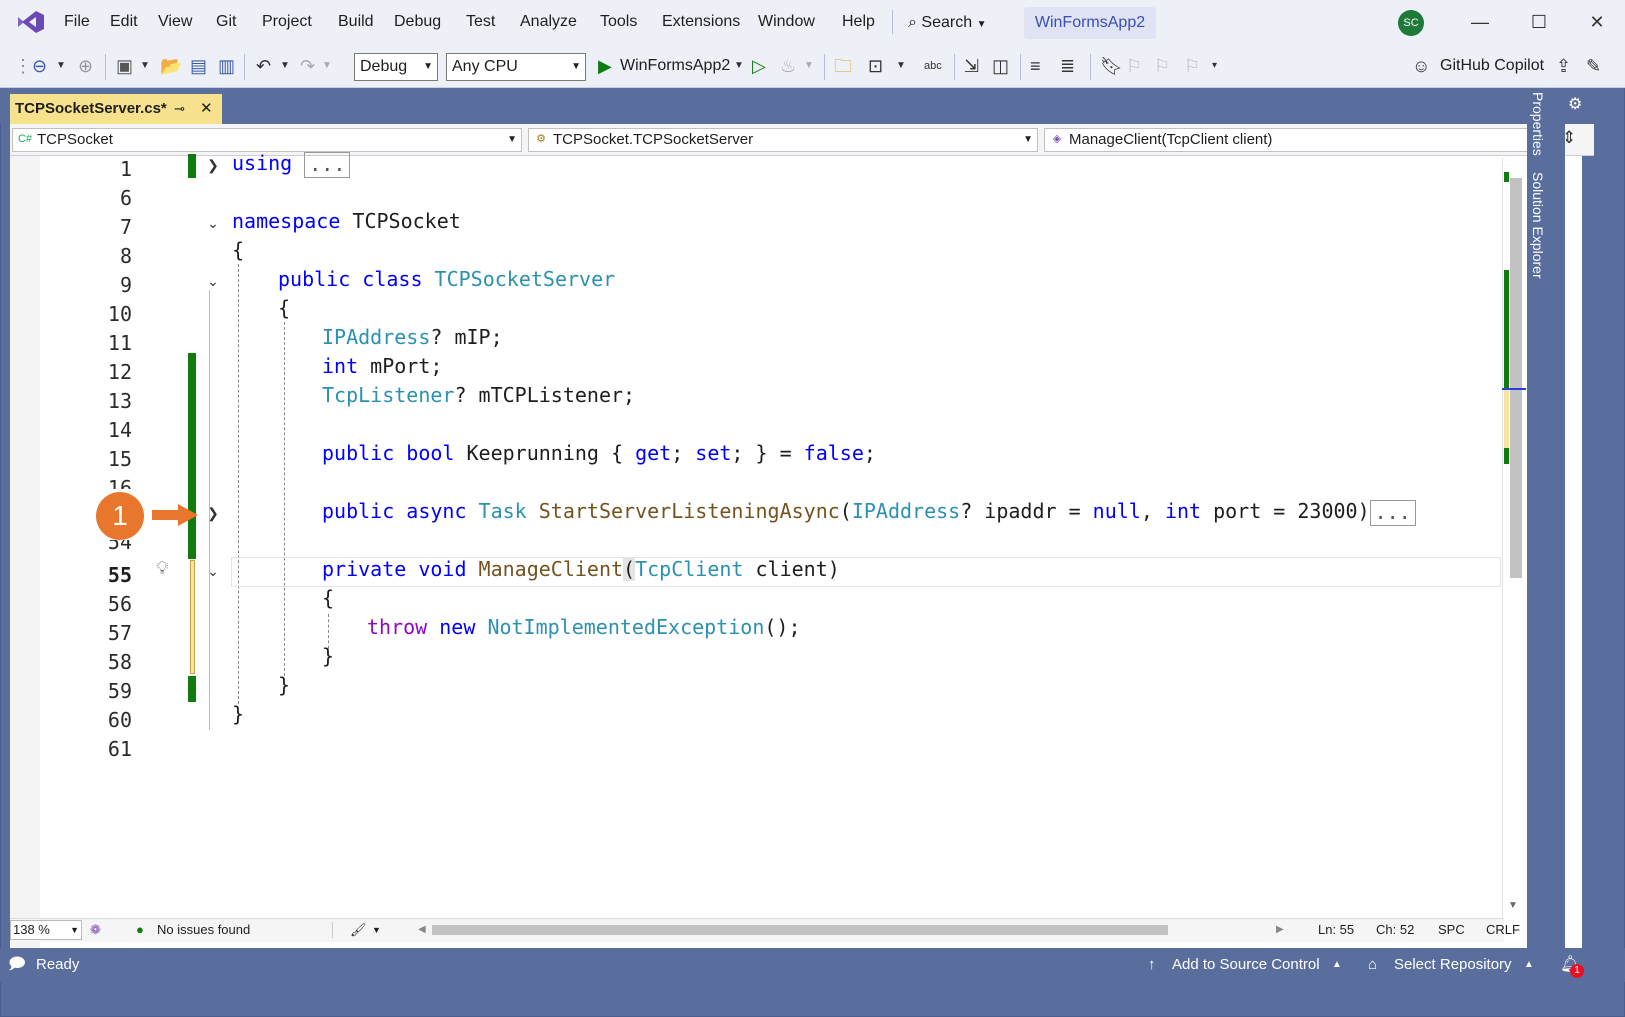 This screenshot has width=1625, height=1017. What do you see at coordinates (701, 22) in the screenshot?
I see `menu-extensions: Extensions` at bounding box center [701, 22].